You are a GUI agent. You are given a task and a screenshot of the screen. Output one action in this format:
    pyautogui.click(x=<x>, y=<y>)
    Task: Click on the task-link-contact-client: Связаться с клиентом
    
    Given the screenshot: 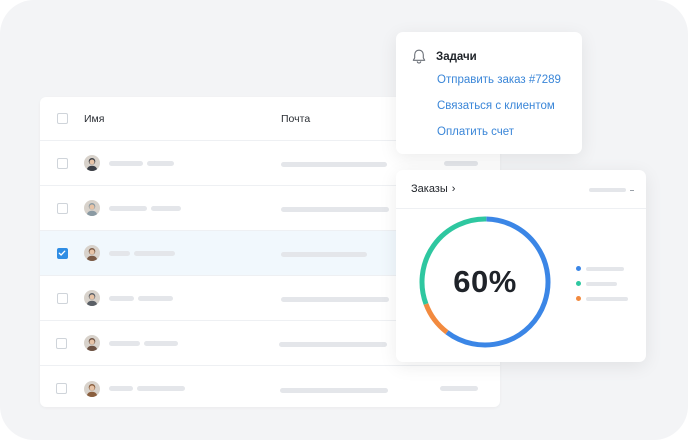 What is the action you would take?
    pyautogui.click(x=496, y=106)
    